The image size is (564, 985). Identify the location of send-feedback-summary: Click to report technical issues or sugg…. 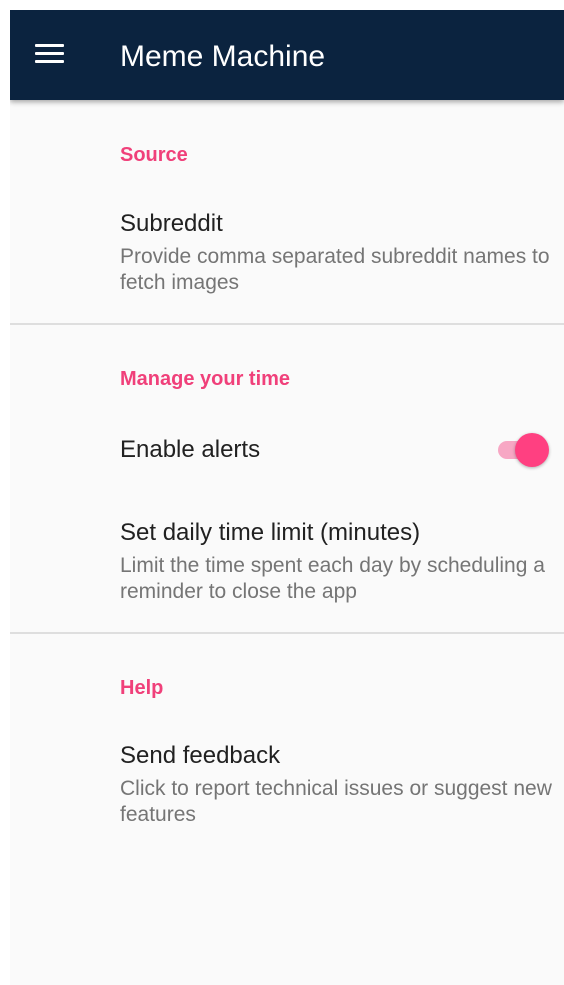
(336, 801).